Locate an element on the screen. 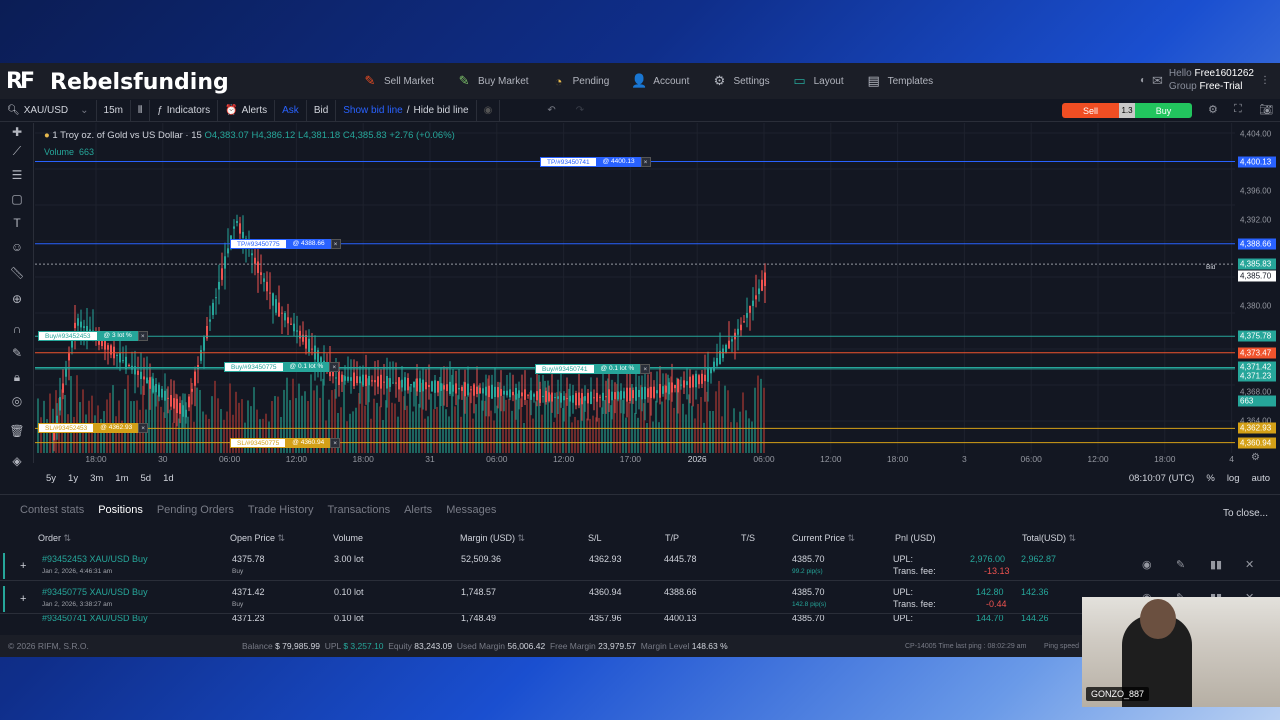  stop-loss: 4360.94 is located at coordinates (605, 592).